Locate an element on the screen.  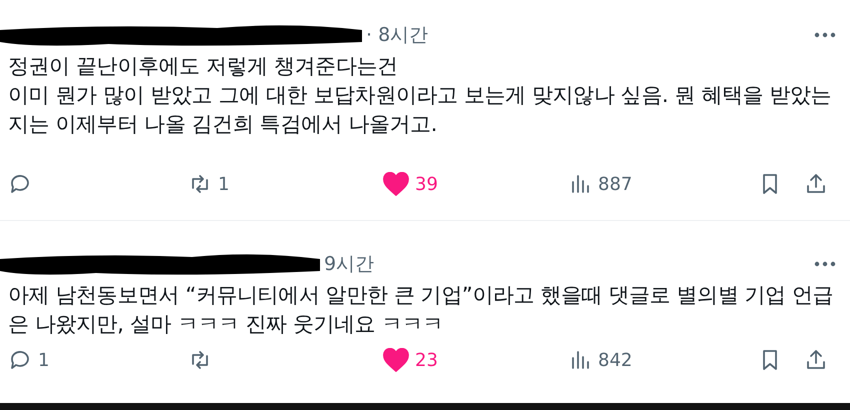
views-count: 842 is located at coordinates (615, 360).